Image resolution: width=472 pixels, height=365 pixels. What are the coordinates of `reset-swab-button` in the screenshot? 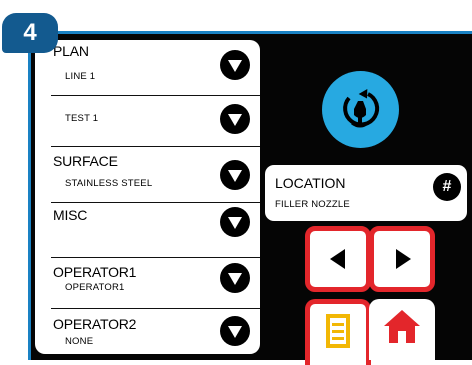 It's located at (360, 109).